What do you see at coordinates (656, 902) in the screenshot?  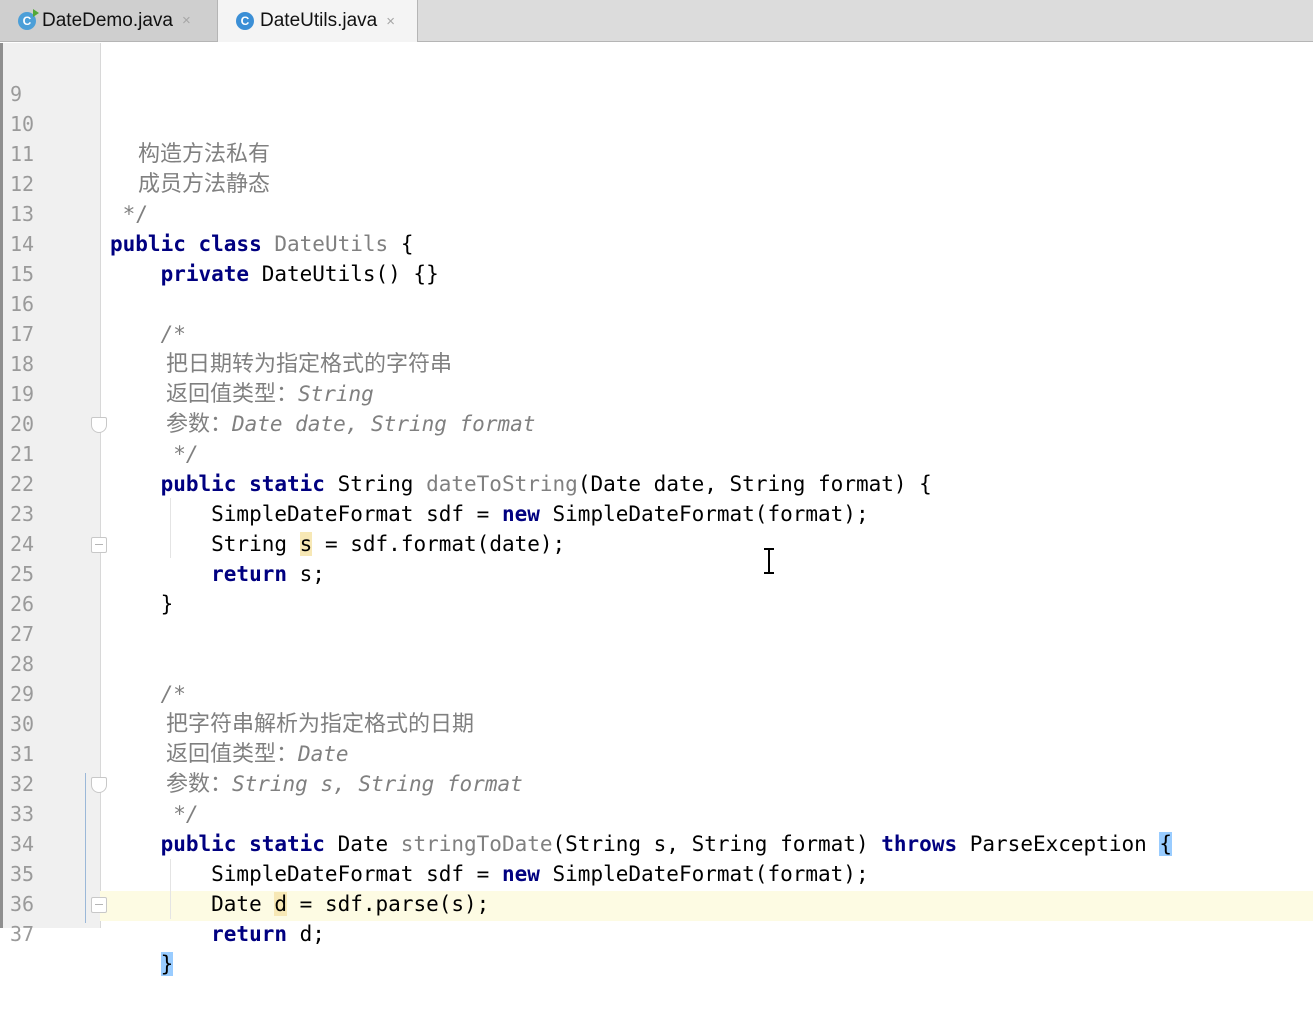 I see `code-line: 36 return d;` at bounding box center [656, 902].